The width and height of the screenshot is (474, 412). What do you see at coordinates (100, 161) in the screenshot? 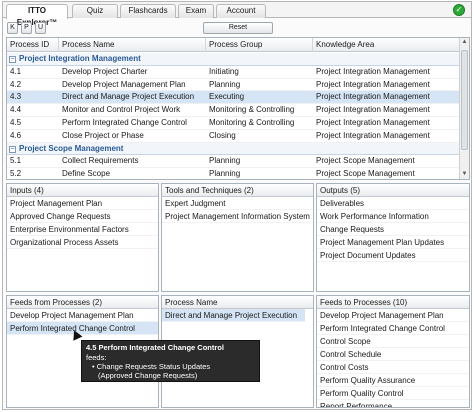
I see `cell-process-name: Collect Requirements` at bounding box center [100, 161].